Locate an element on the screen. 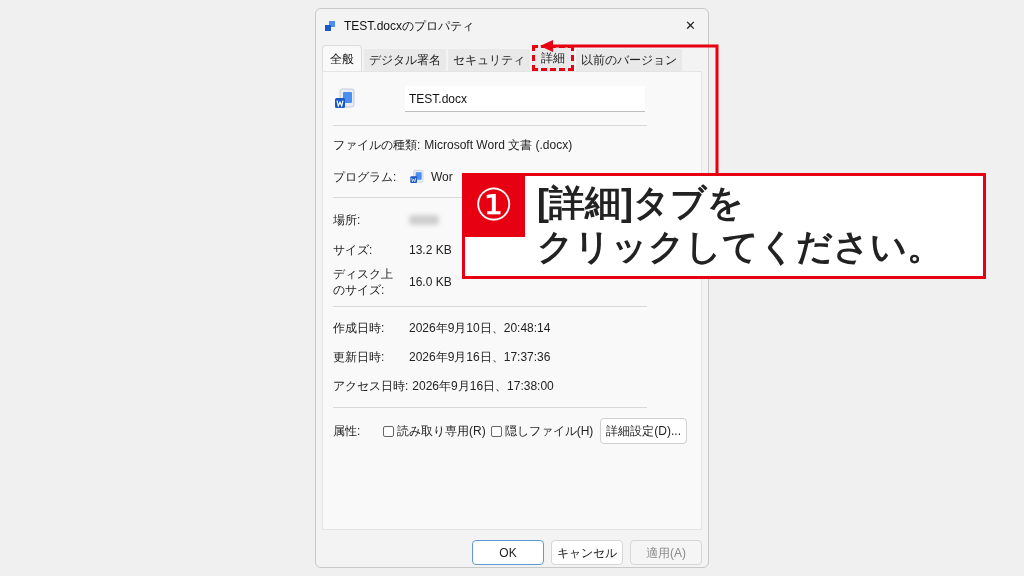 Image resolution: width=1024 pixels, height=576 pixels. checkbox-label: 読み取り専用(R) is located at coordinates (441, 431).